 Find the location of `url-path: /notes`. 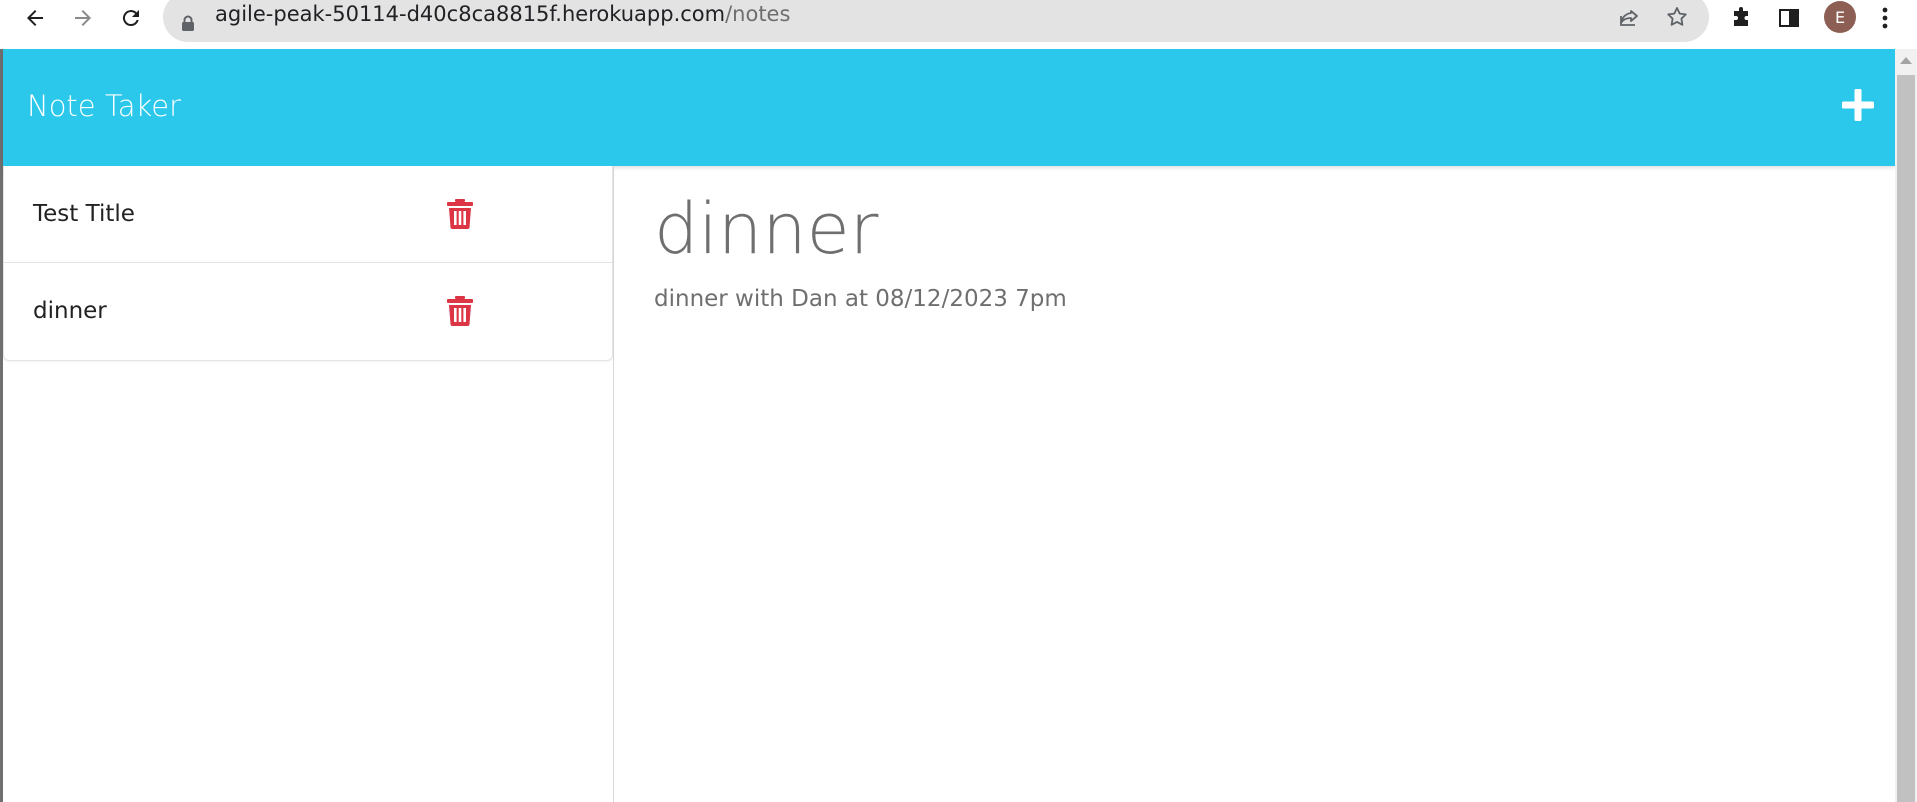

url-path: /notes is located at coordinates (758, 14).